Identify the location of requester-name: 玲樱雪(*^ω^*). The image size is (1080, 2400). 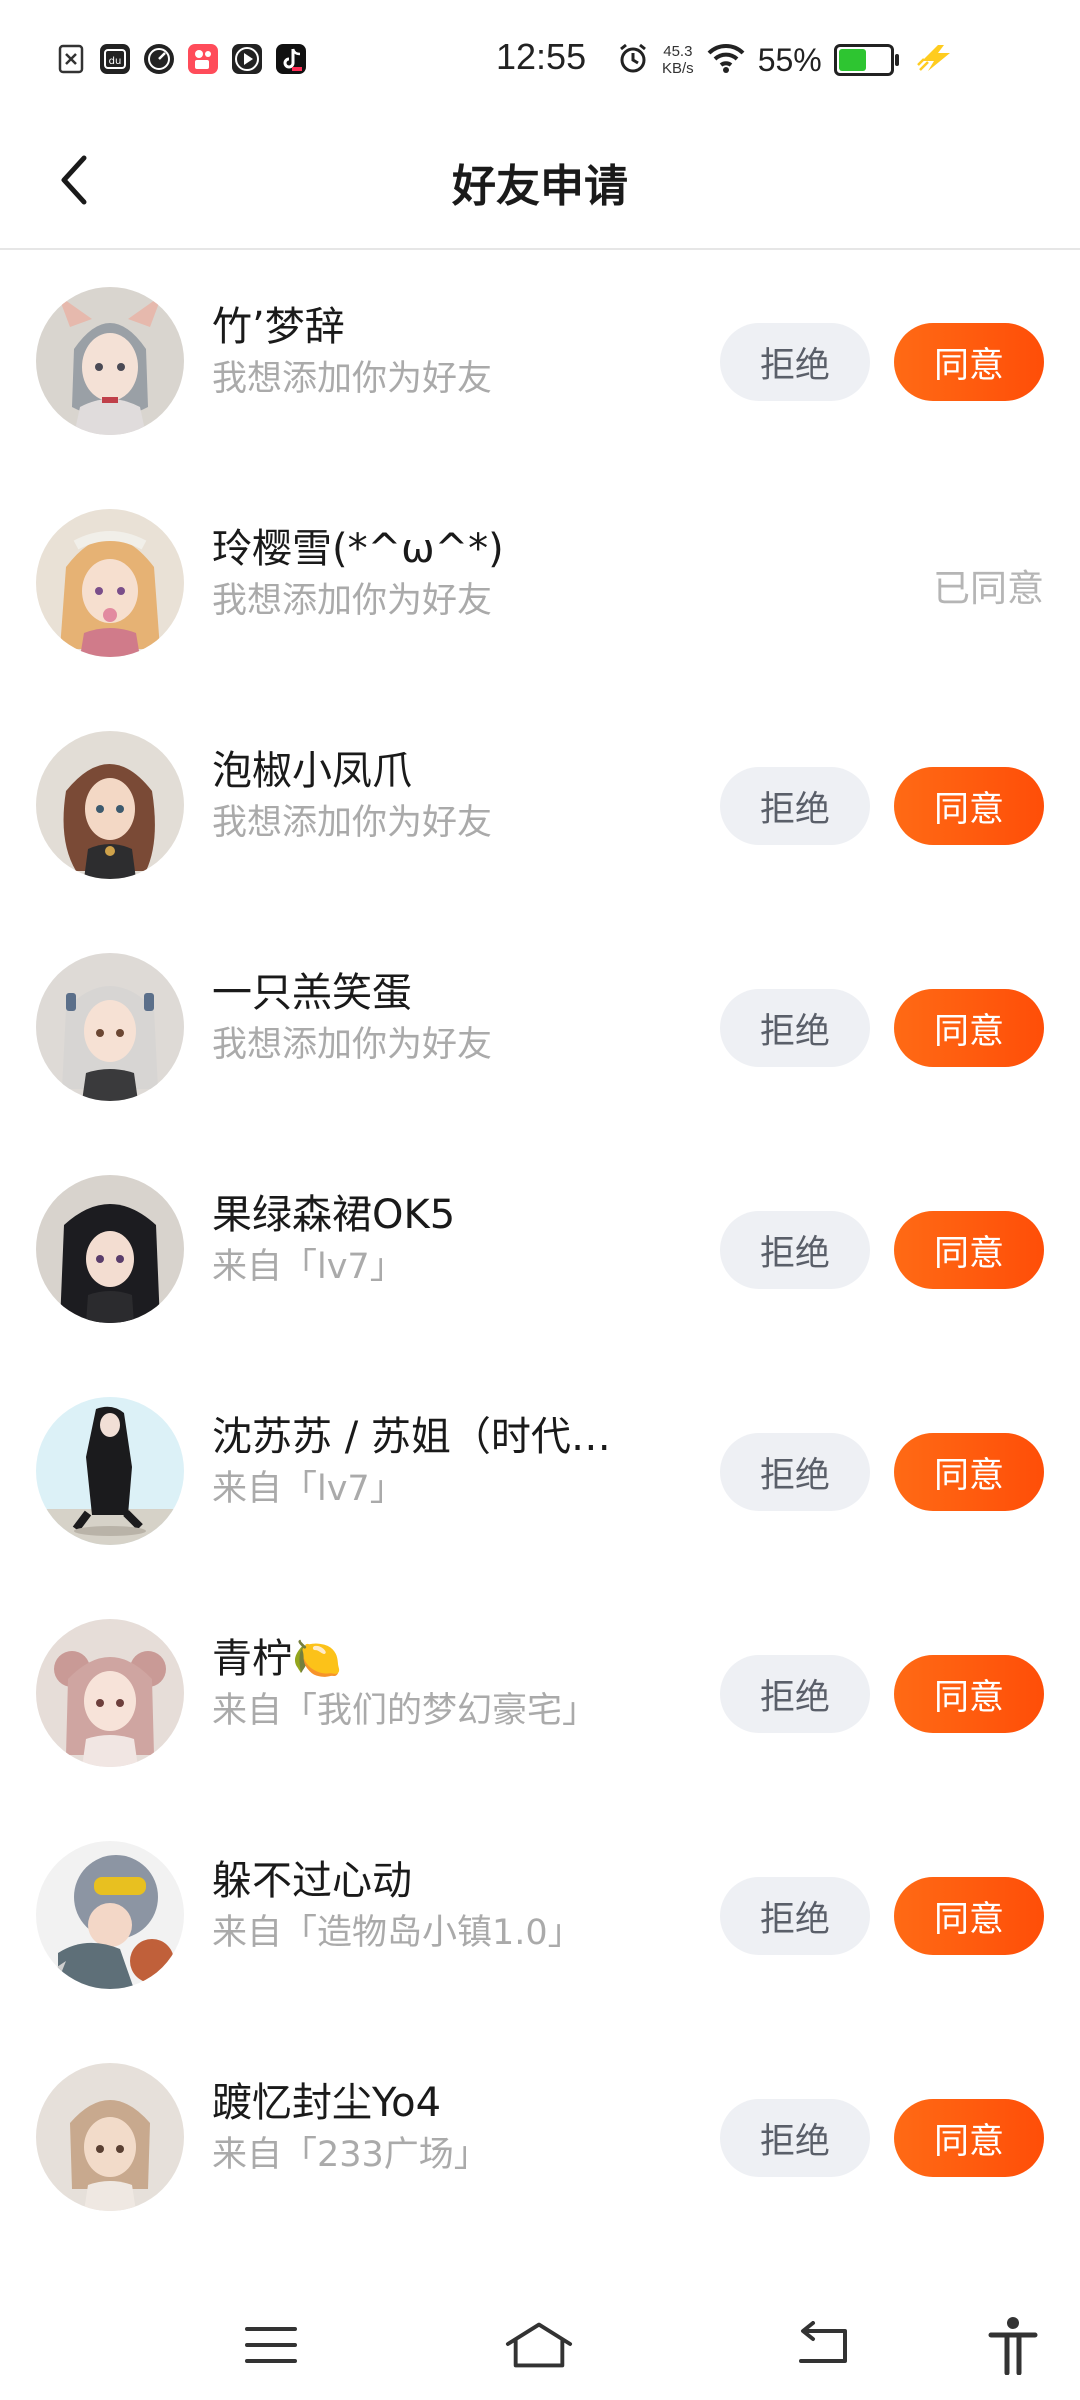
(358, 549).